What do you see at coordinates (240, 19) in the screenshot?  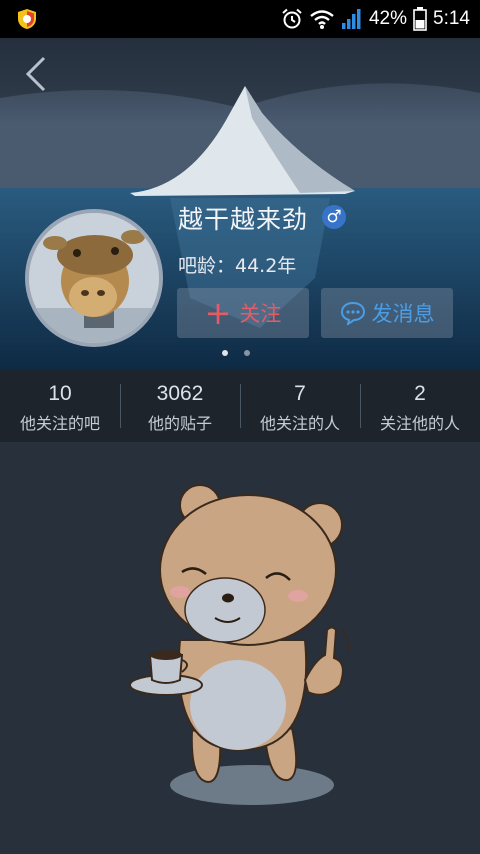 I see `status-bar: 42% 5:14` at bounding box center [240, 19].